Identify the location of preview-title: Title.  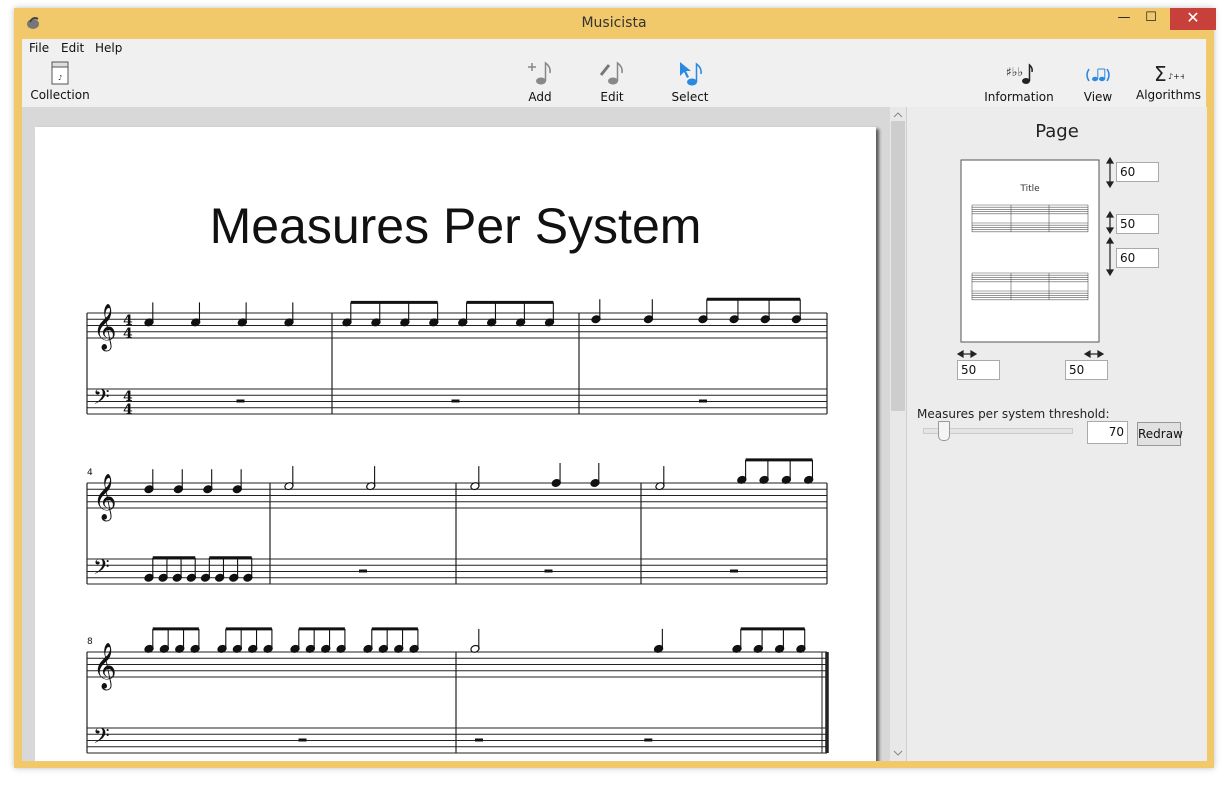
(1029, 189).